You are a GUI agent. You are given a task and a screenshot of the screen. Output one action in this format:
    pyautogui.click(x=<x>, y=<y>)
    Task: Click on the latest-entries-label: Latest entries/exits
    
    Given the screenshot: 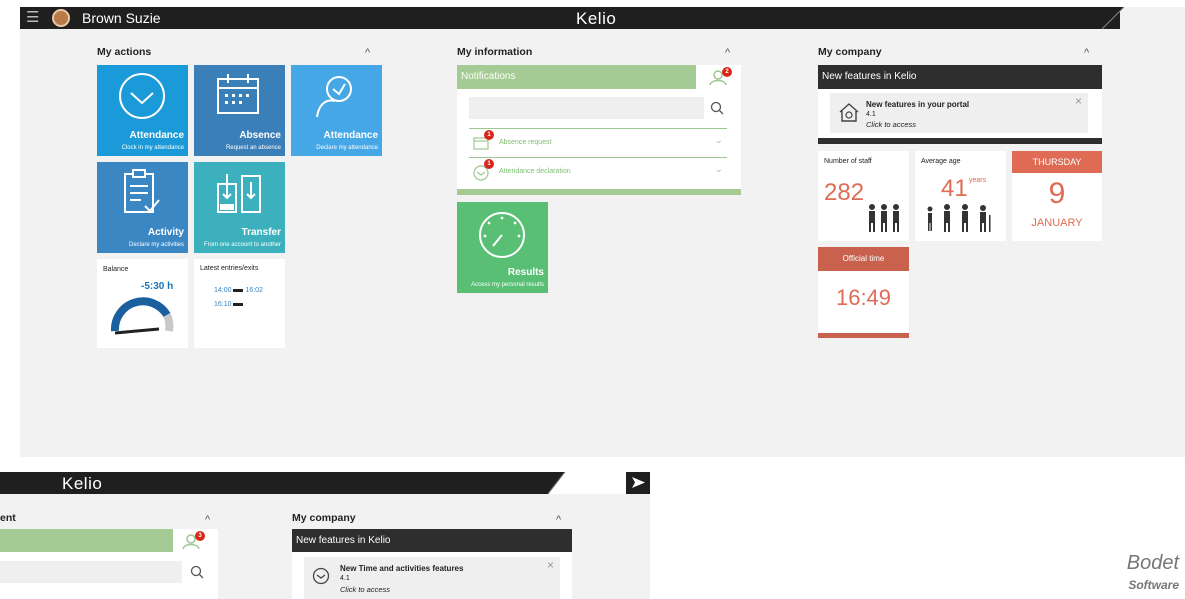 What is the action you would take?
    pyautogui.click(x=229, y=268)
    